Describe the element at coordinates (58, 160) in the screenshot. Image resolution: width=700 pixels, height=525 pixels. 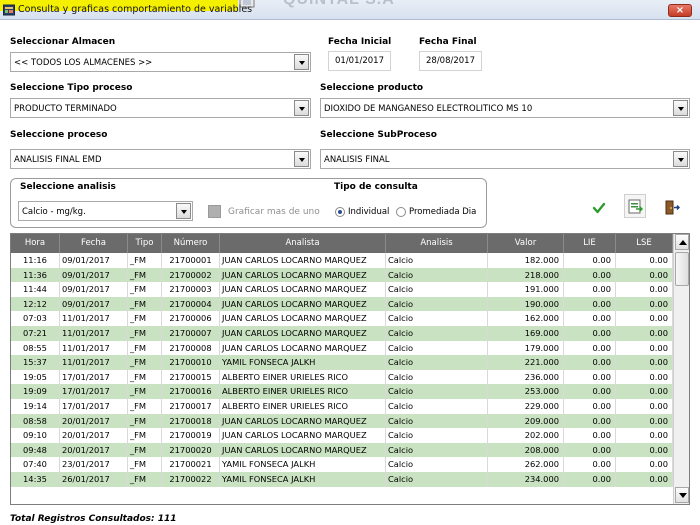
I see `proceso-select-value: ANALISIS FINAL EMD` at that location.